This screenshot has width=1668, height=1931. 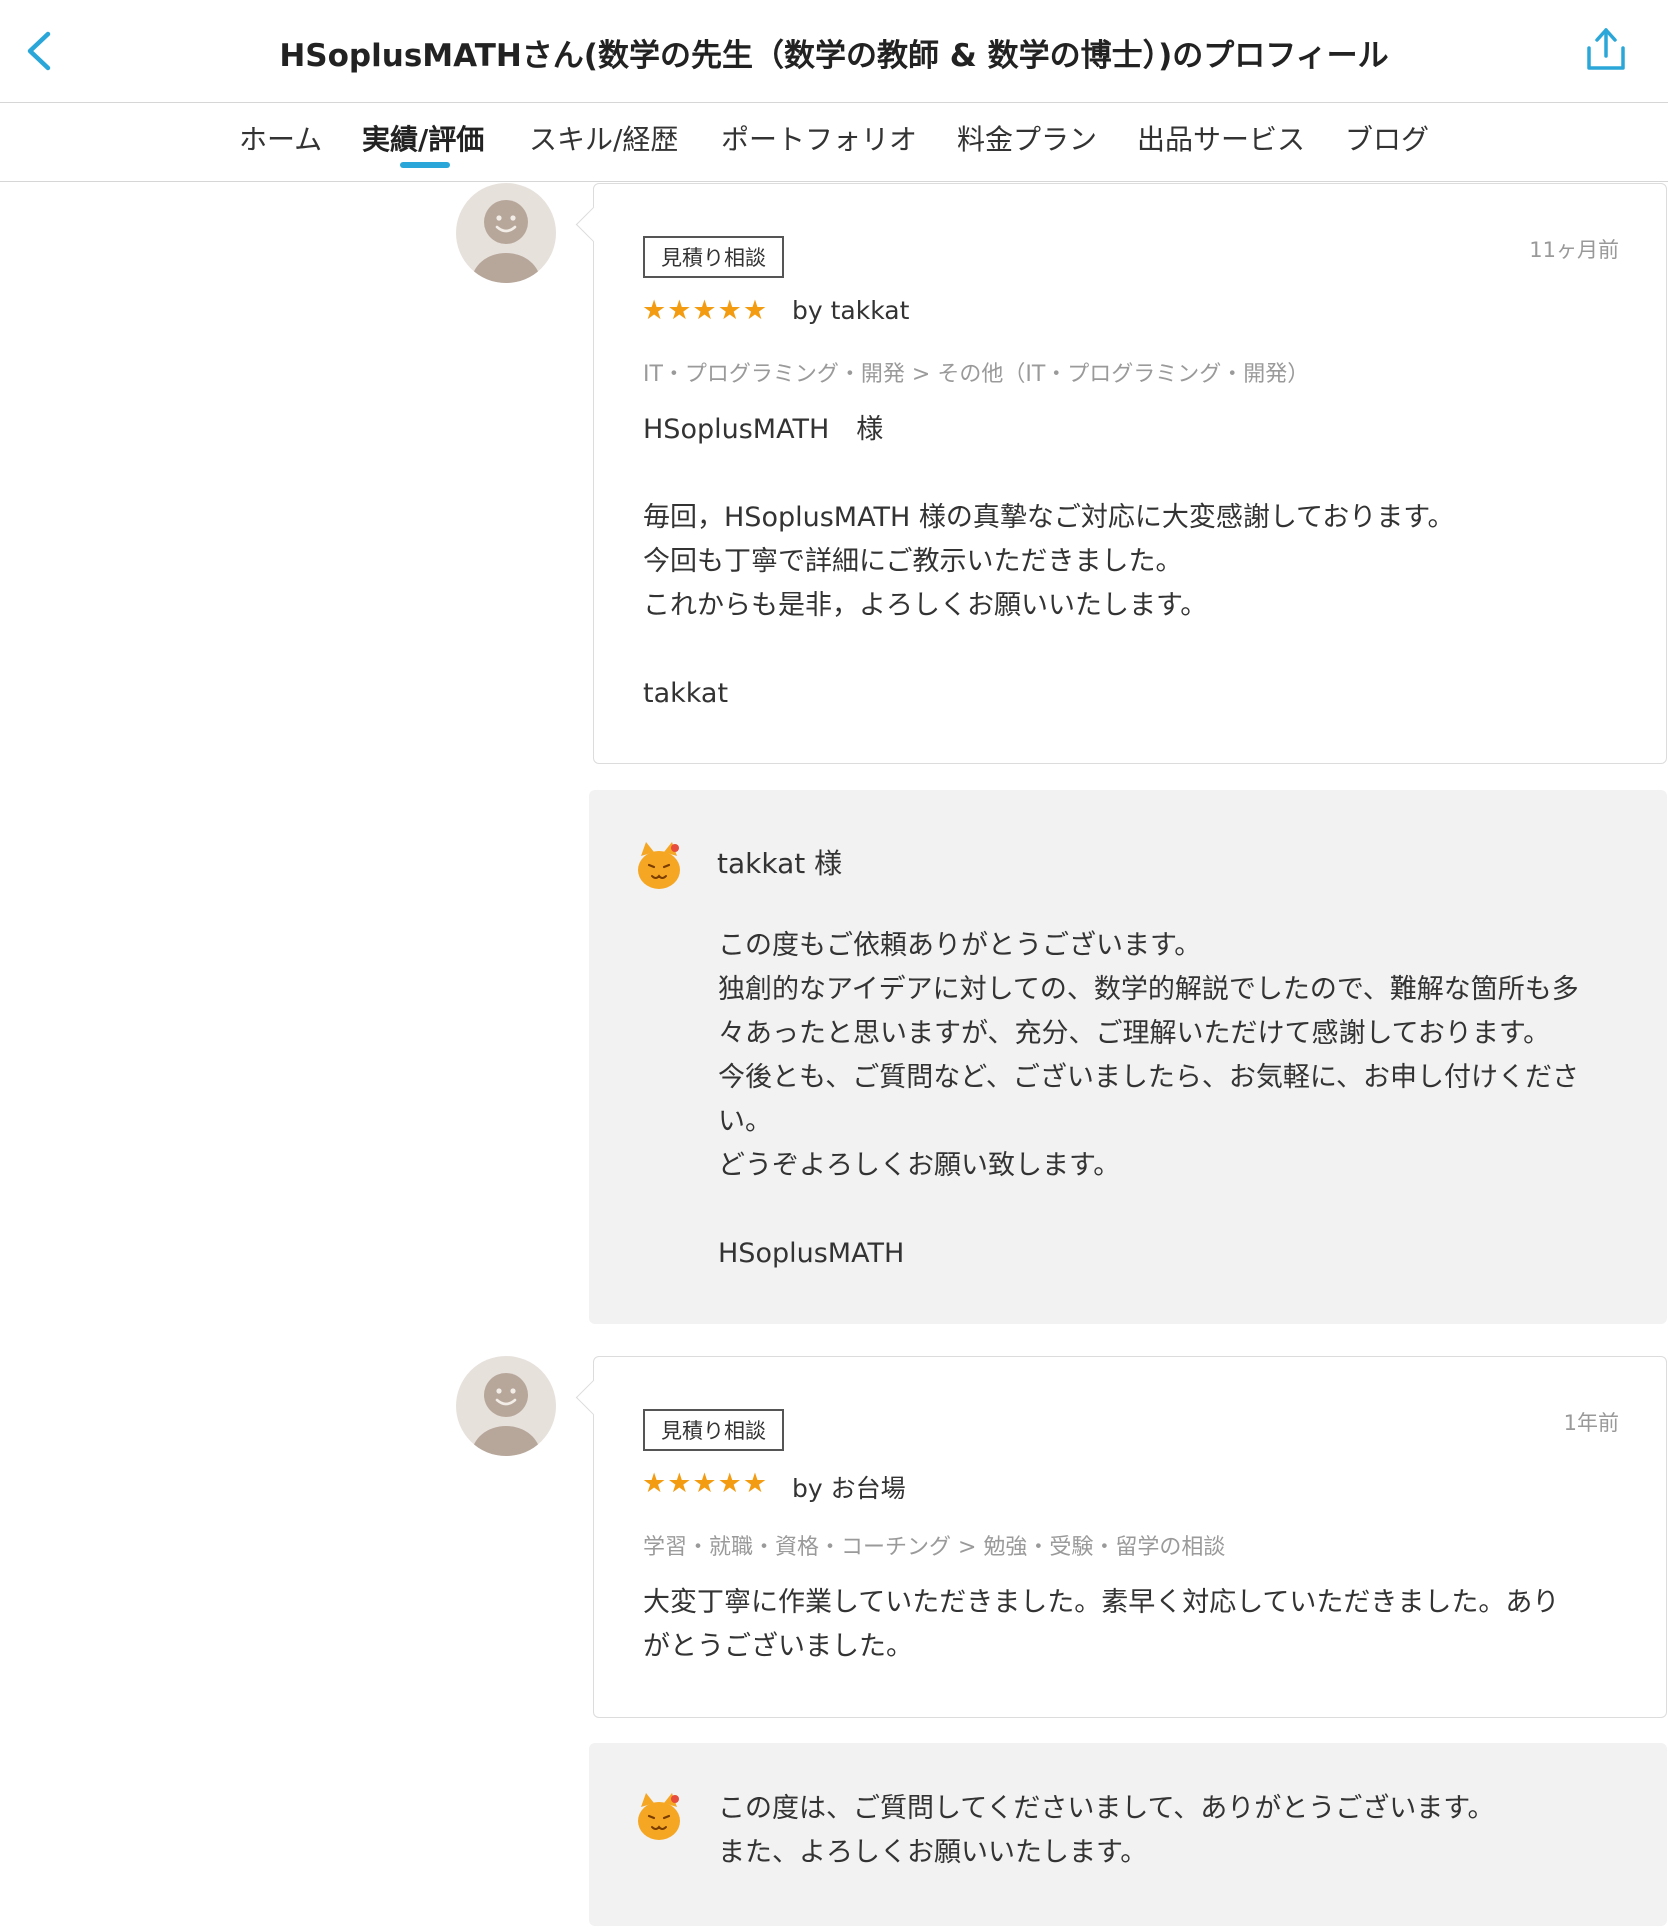 What do you see at coordinates (1221, 138) in the screenshot?
I see `tab-services: 出品サービス` at bounding box center [1221, 138].